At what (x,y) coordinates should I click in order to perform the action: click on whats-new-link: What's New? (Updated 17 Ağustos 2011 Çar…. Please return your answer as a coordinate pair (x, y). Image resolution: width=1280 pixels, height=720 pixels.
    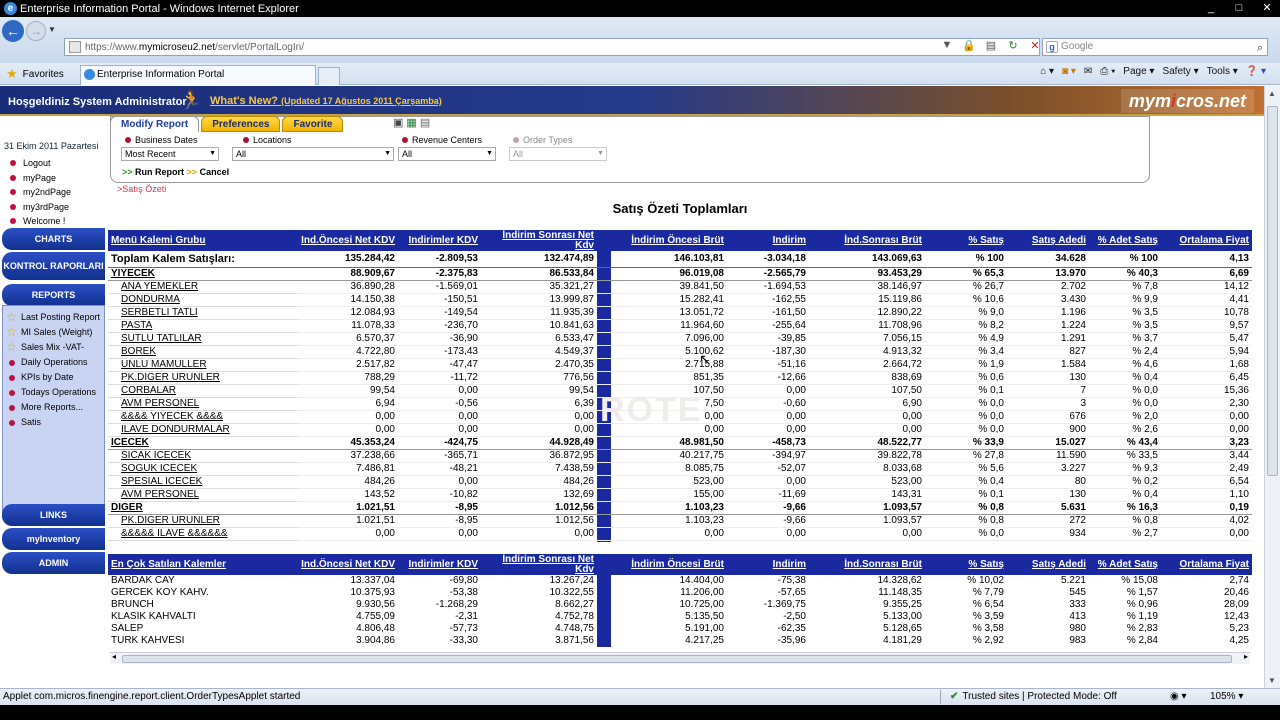
    Looking at the image, I should click on (326, 101).